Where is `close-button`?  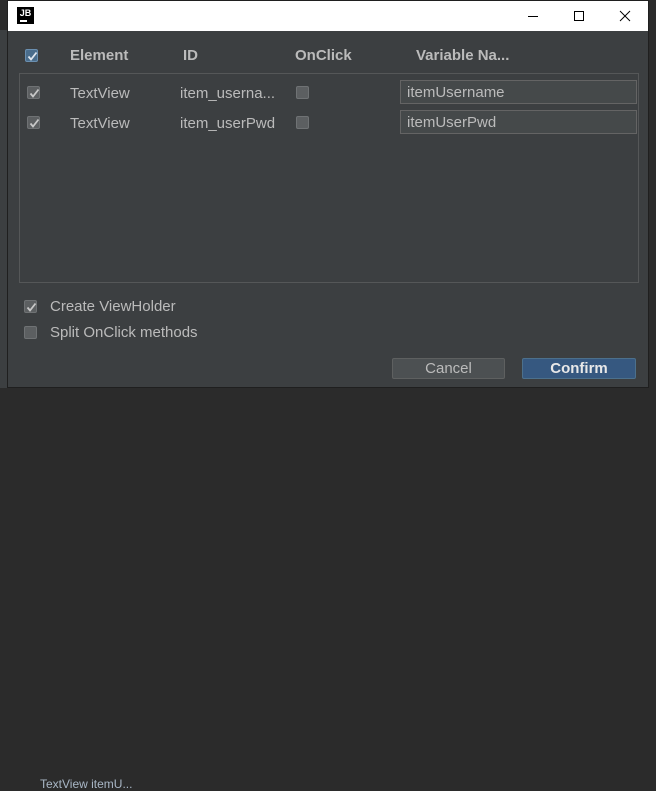 close-button is located at coordinates (625, 16).